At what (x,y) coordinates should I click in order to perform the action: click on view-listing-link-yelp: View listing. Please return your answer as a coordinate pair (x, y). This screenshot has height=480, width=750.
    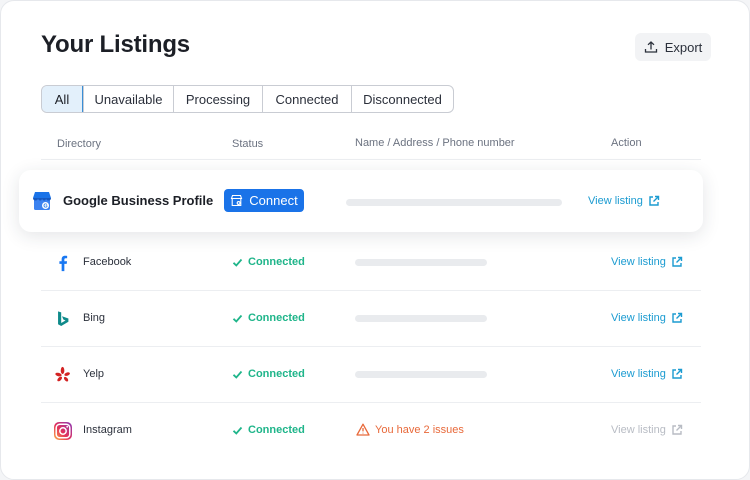
    Looking at the image, I should click on (647, 374).